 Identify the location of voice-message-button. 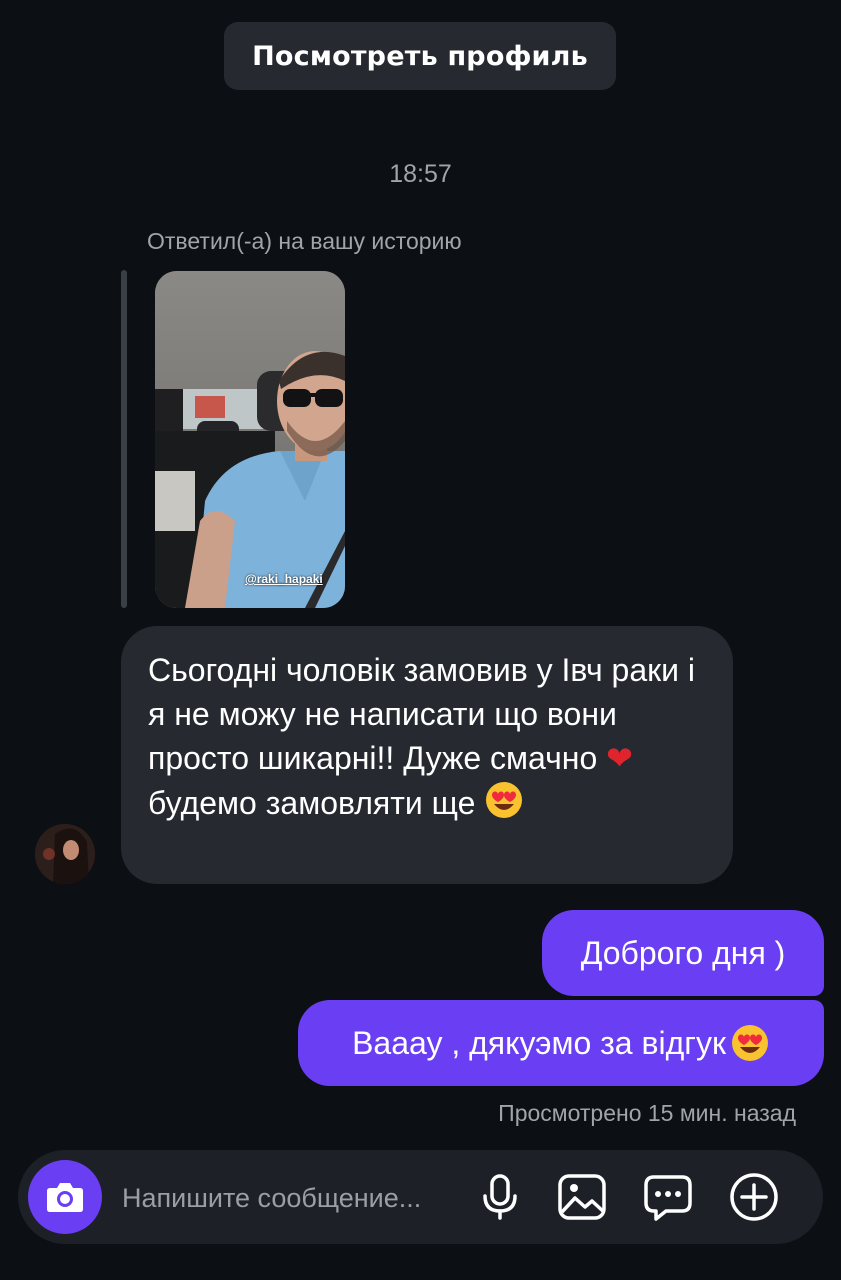
(500, 1197).